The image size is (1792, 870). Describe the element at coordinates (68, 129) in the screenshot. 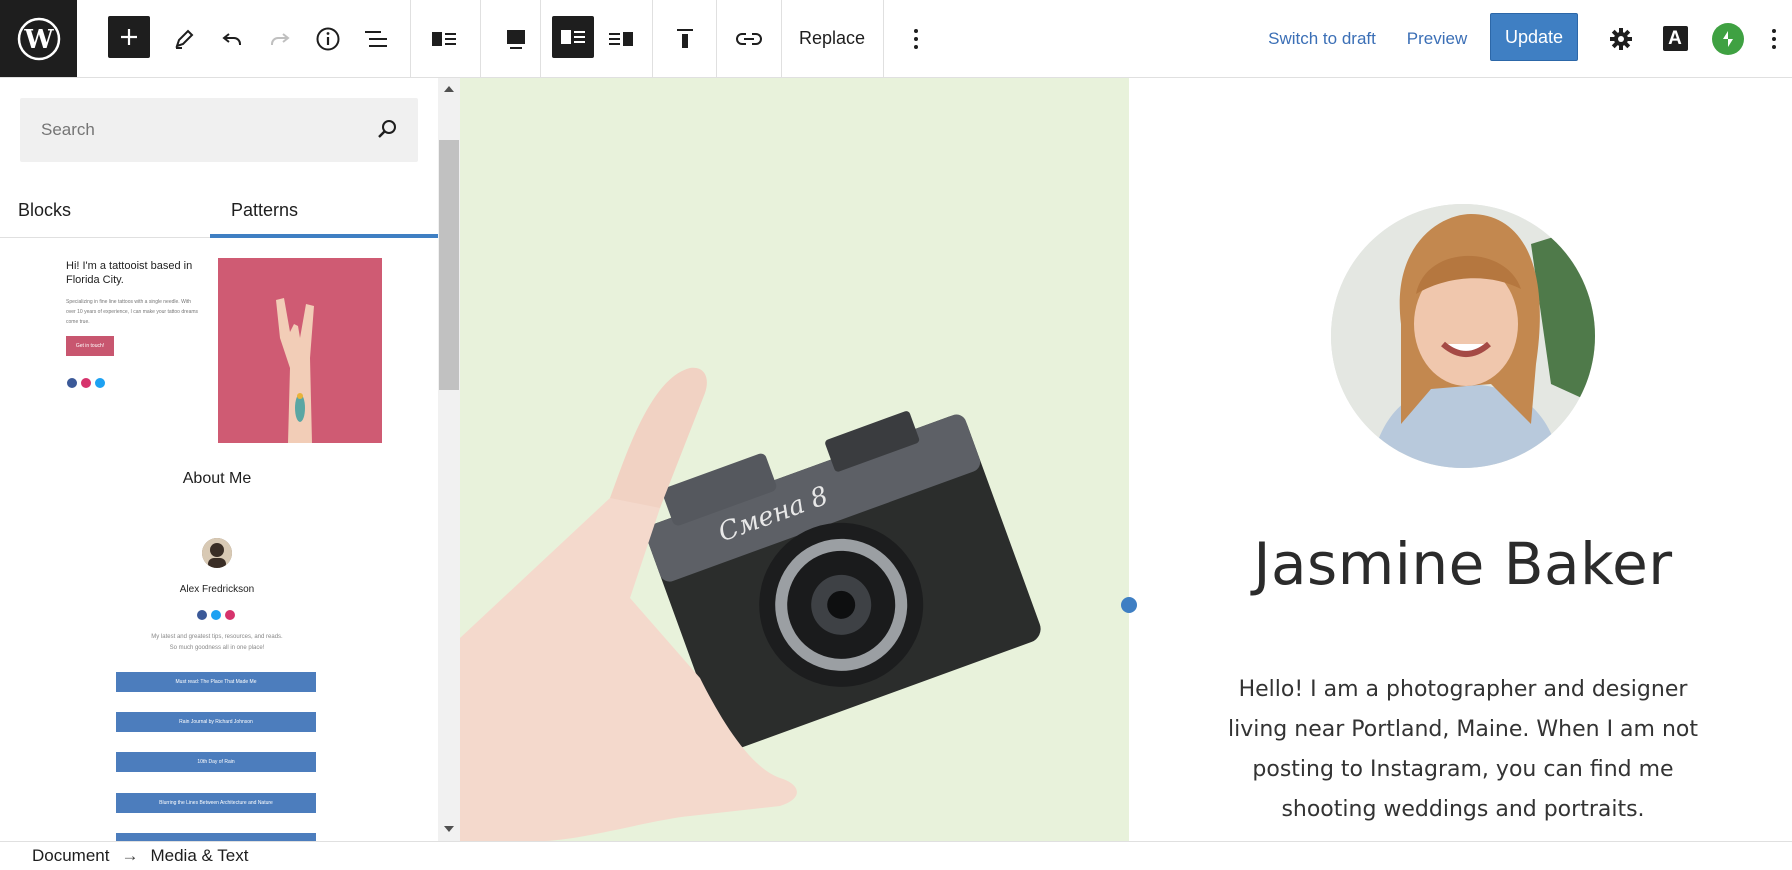

I see `search-placeholder: Search` at that location.